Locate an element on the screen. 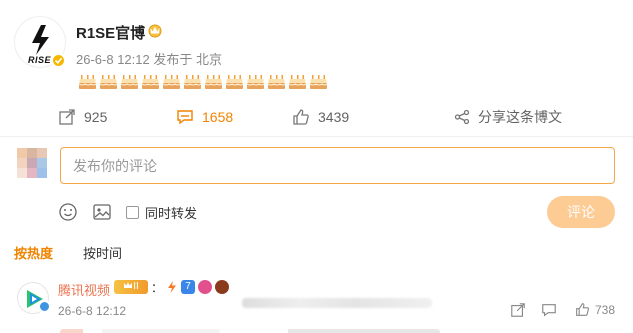 The image size is (633, 333). emoji-picker-button is located at coordinates (68, 212).